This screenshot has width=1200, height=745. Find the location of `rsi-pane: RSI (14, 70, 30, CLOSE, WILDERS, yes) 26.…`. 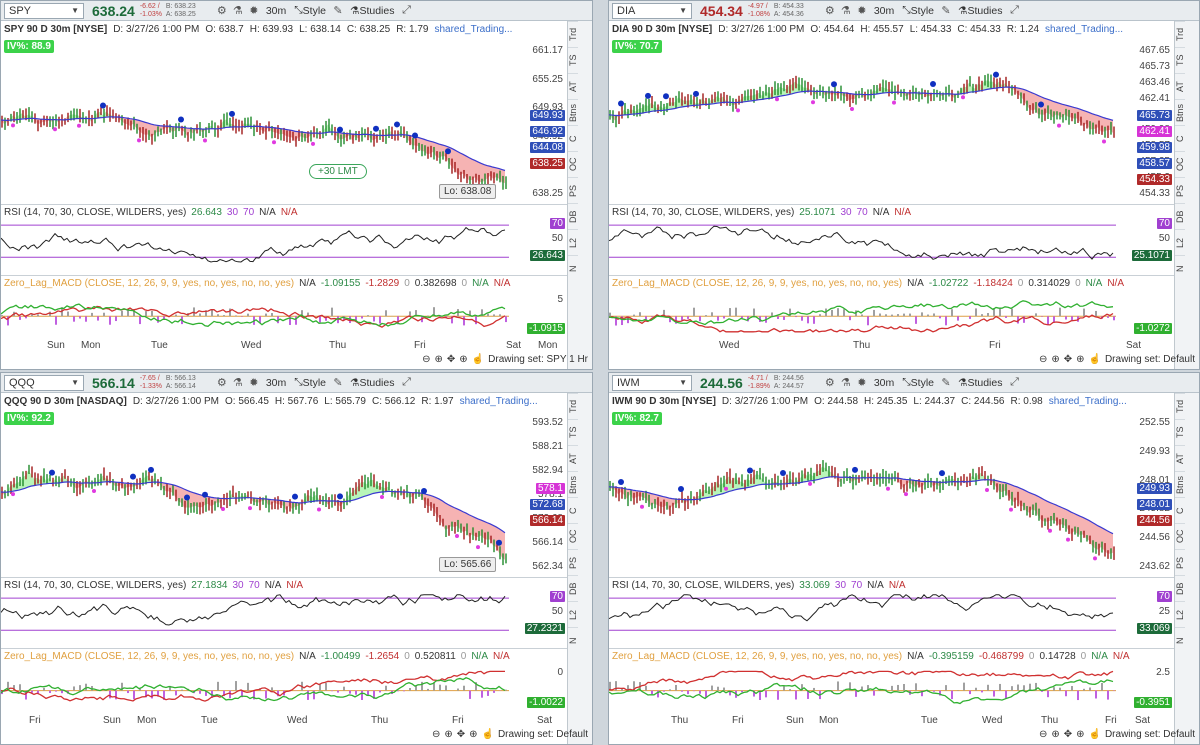

rsi-pane: RSI (14, 70, 30, CLOSE, WILDERS, yes) 26.… is located at coordinates (284, 237).